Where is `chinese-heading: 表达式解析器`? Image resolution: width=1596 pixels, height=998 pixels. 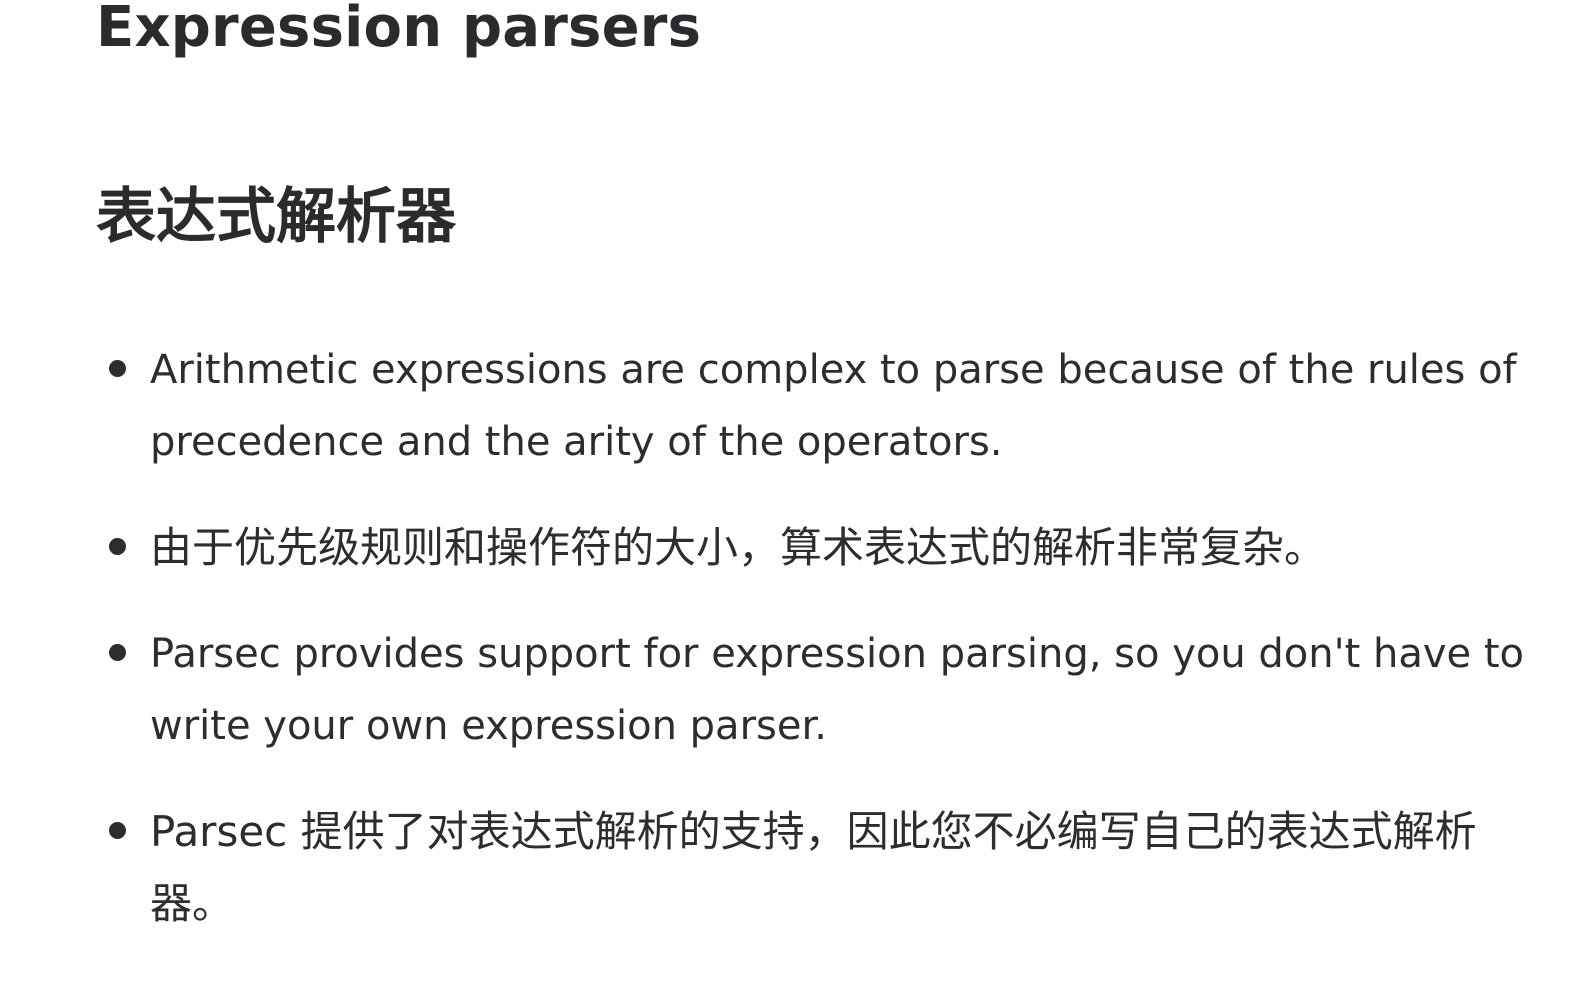
chinese-heading: 表达式解析器 is located at coordinates (276, 217).